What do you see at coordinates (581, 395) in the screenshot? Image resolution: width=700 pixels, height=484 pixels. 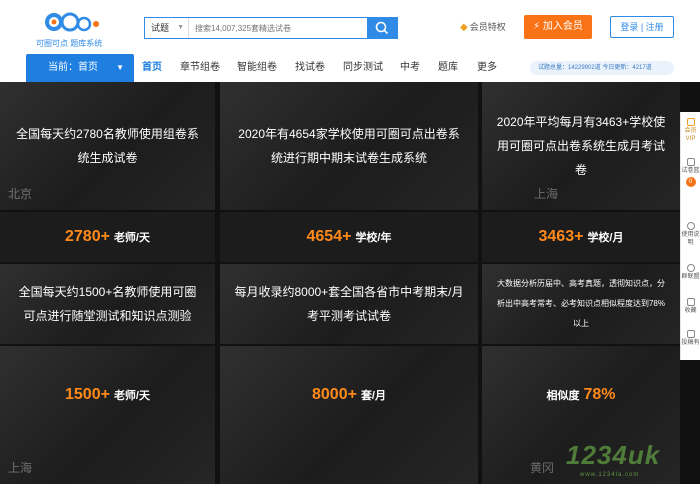 I see `stat-value: 相似度 78%` at bounding box center [581, 395].